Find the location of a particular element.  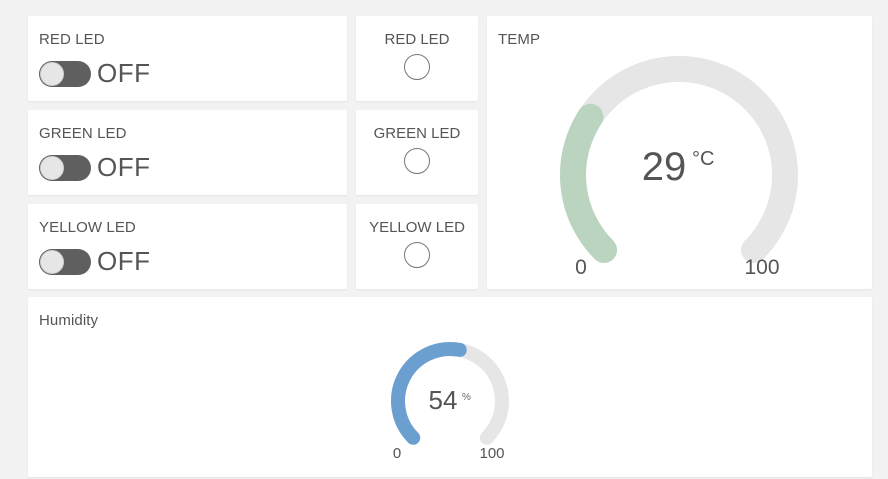

humidity-max-label: 100 is located at coordinates (491, 453).